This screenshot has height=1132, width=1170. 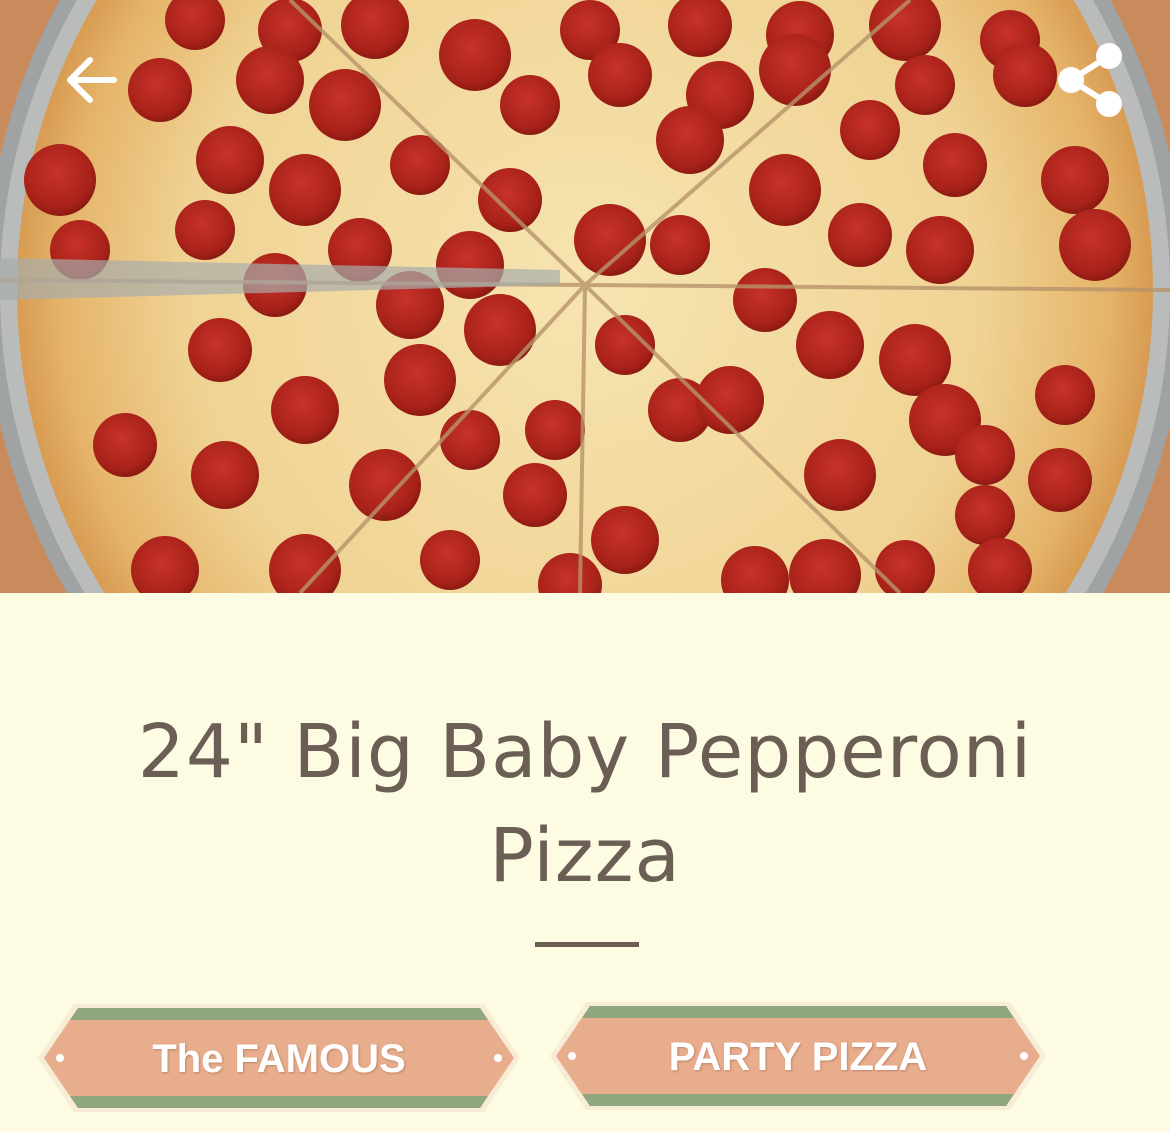 I want to click on tag-the-famous: The FAMOUS, so click(x=279, y=1058).